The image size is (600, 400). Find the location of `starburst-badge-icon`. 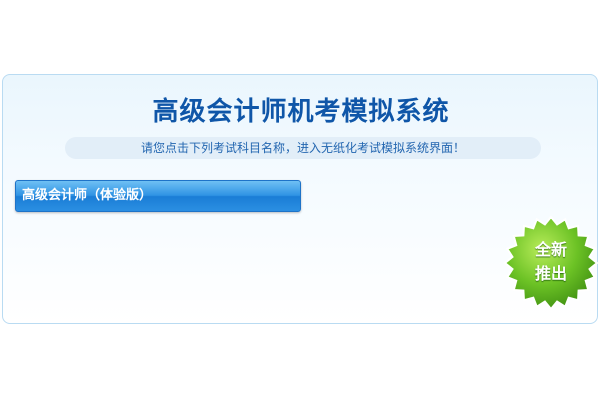

starburst-badge-icon is located at coordinates (551, 263).